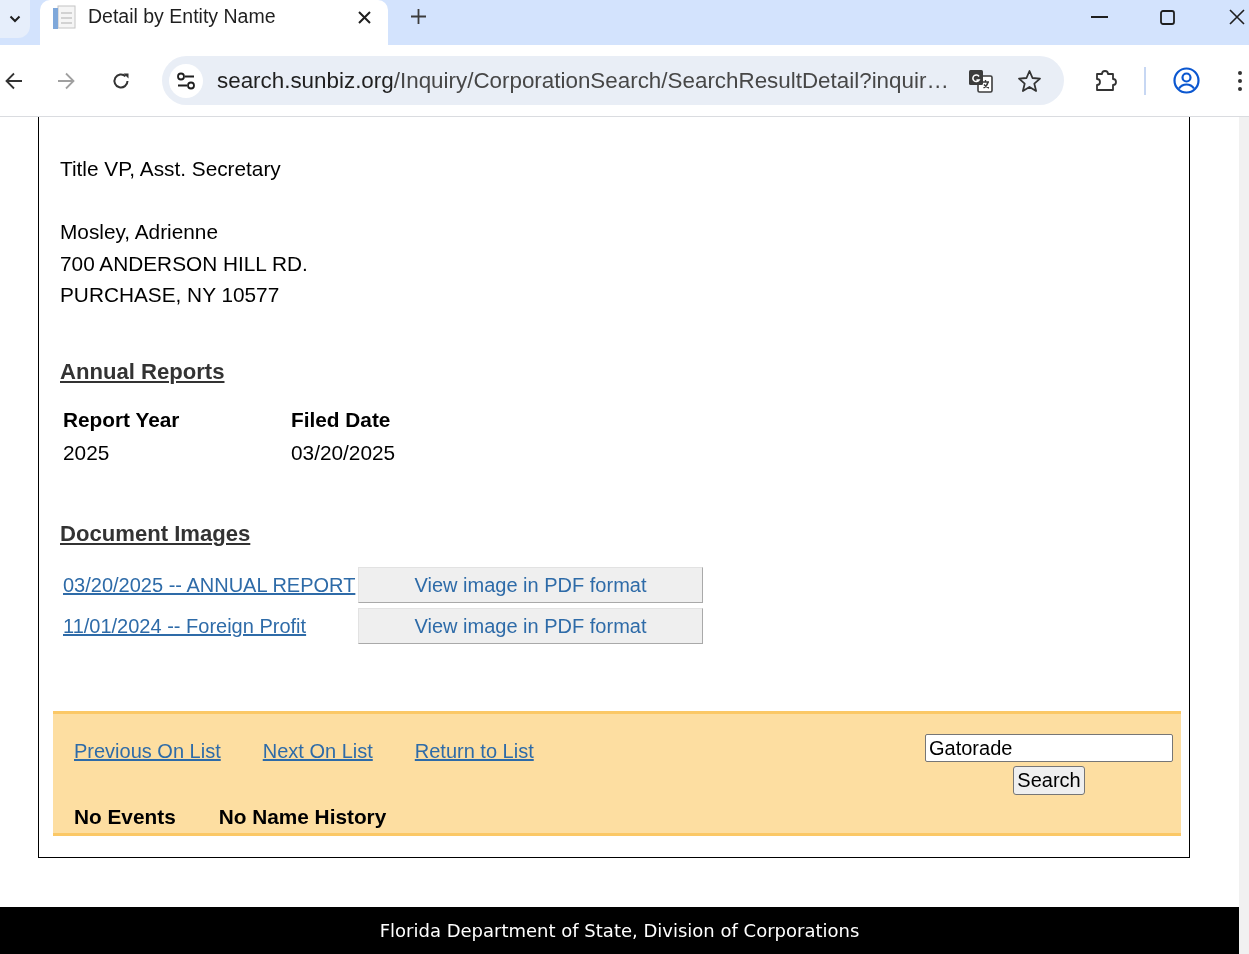 Image resolution: width=1249 pixels, height=954 pixels. What do you see at coordinates (341, 419) in the screenshot?
I see `column-header: Filed Date` at bounding box center [341, 419].